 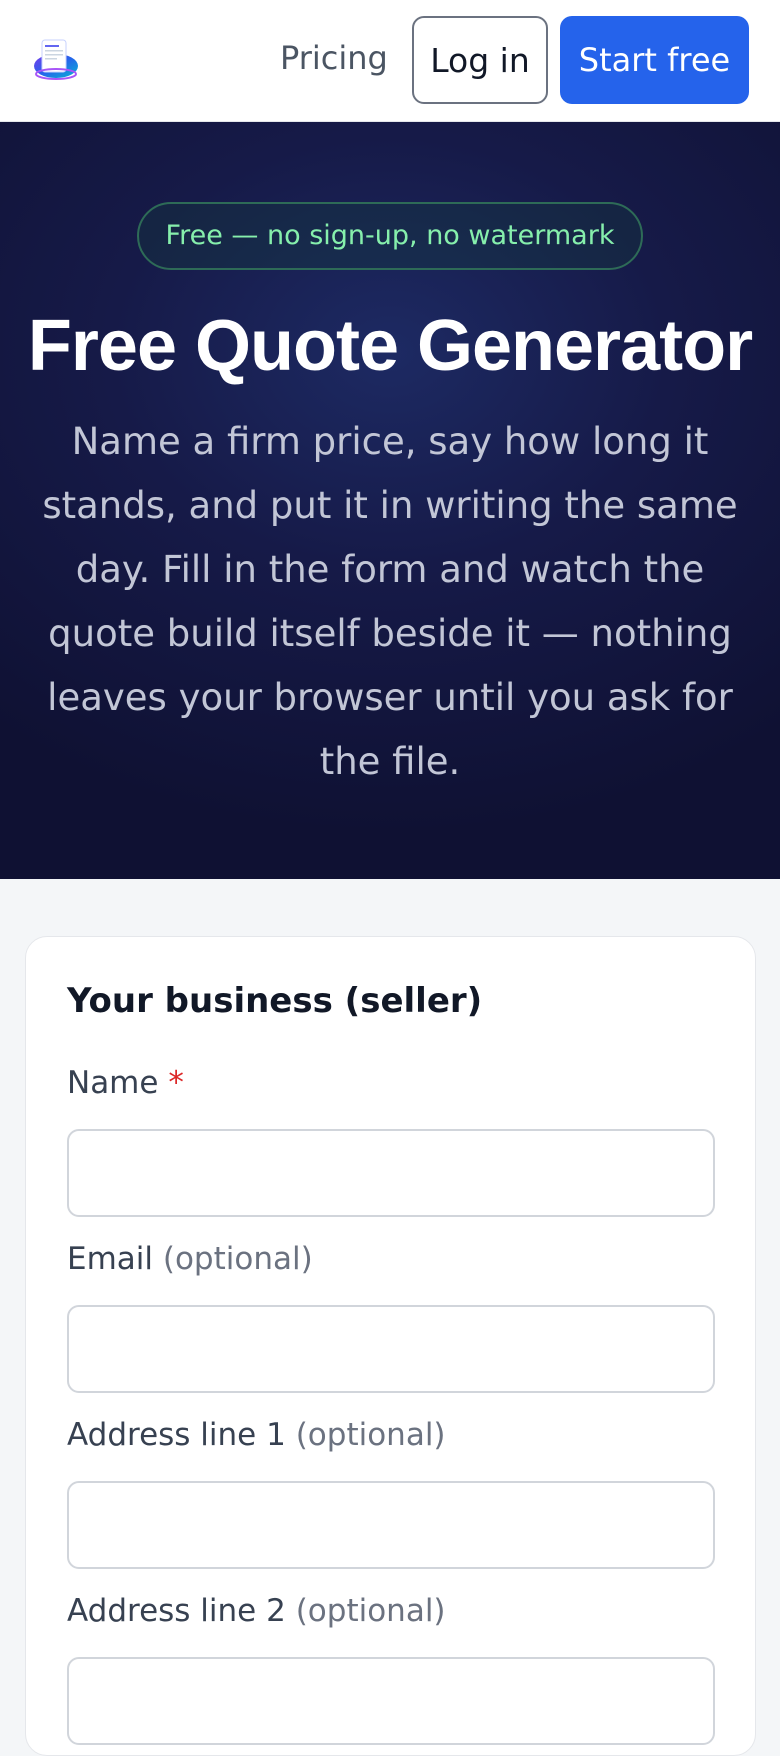 I want to click on required-mark: *, so click(x=176, y=1083).